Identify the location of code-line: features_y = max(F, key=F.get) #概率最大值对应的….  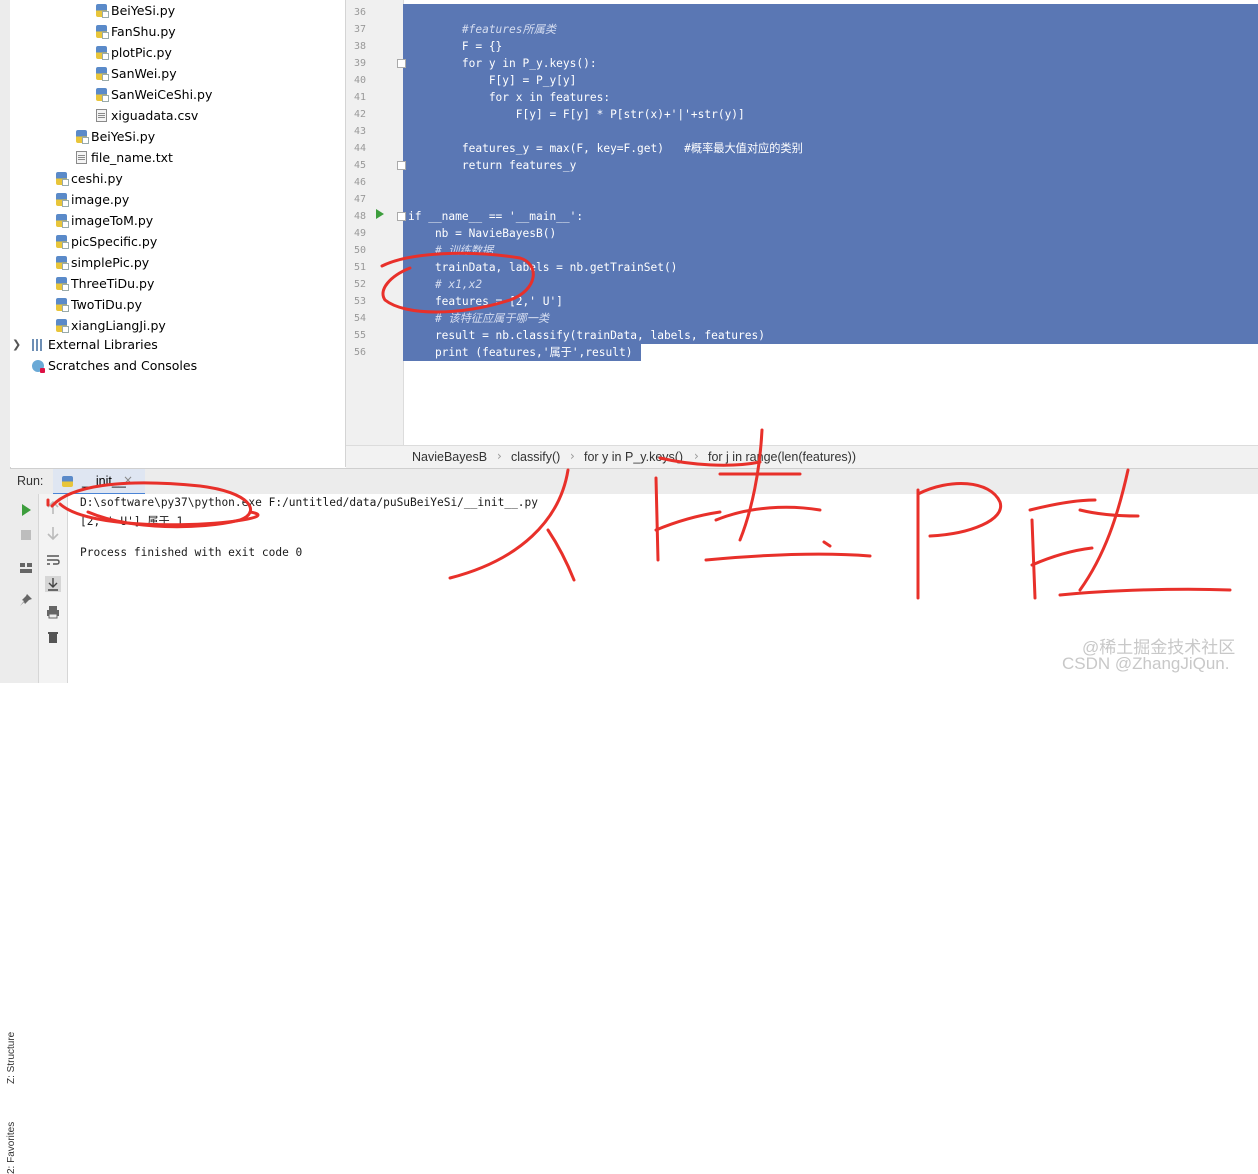
(605, 148).